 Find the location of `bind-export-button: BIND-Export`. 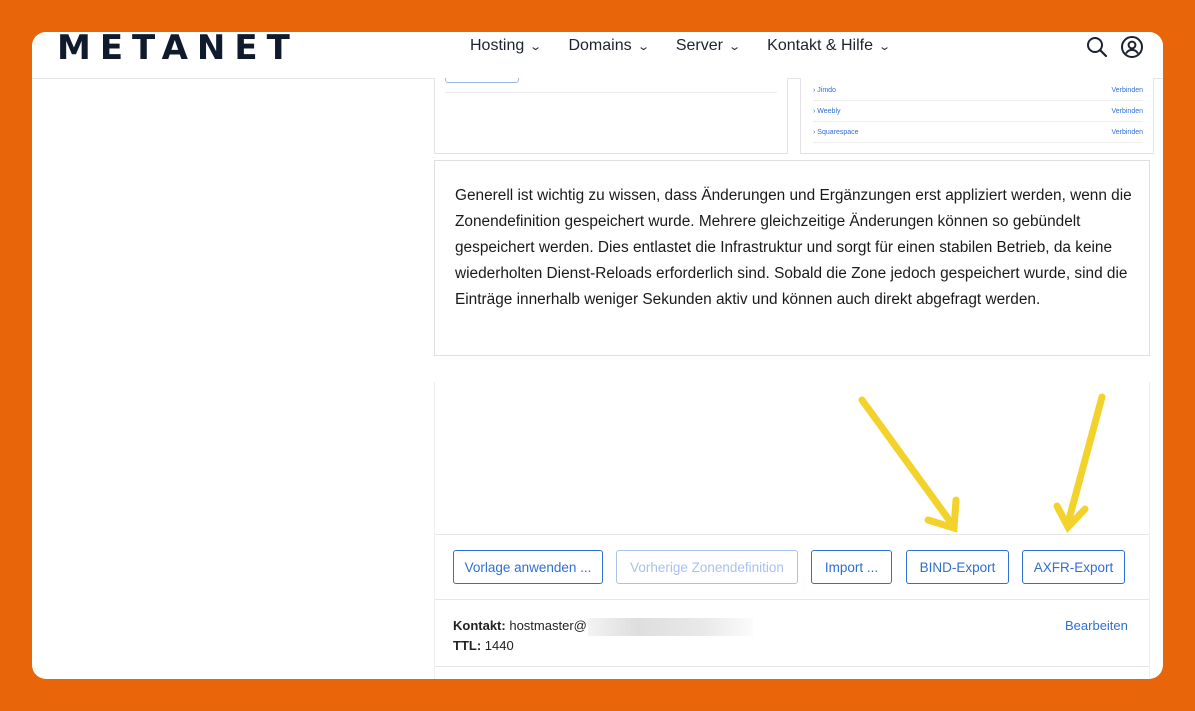

bind-export-button: BIND-Export is located at coordinates (957, 567).